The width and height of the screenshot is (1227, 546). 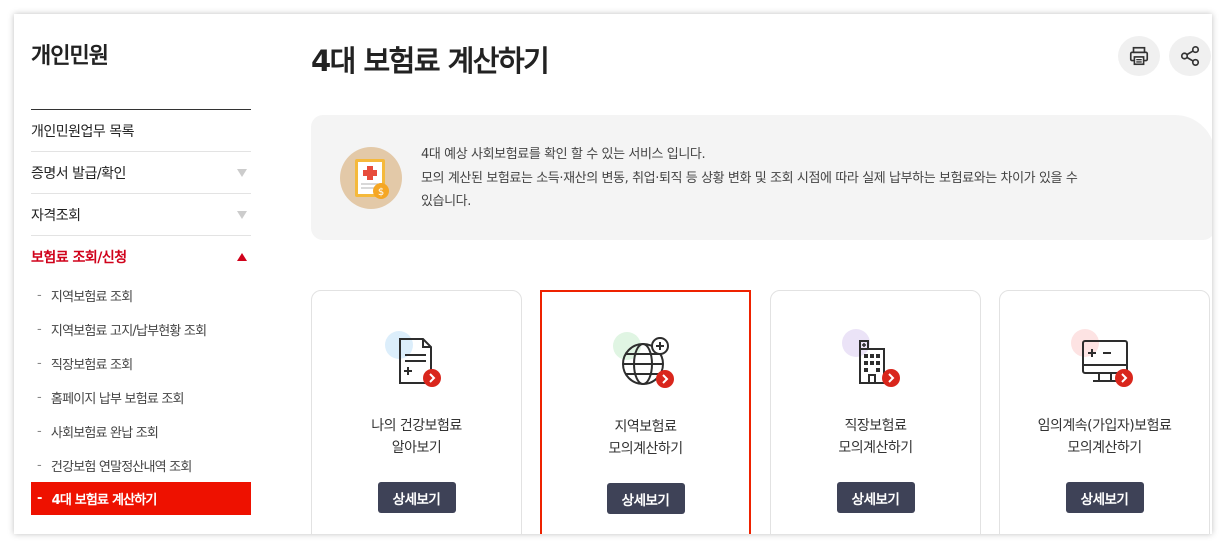 I want to click on sidebar-item-certificate: 증명서 발급/확인, so click(x=141, y=173).